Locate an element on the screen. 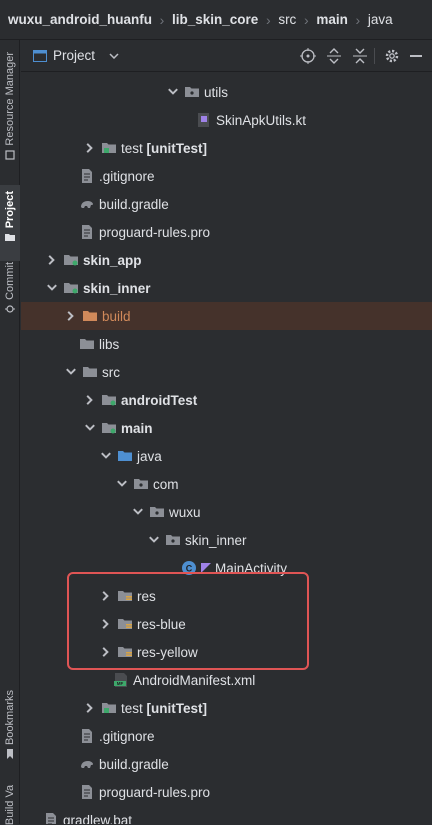 This screenshot has width=432, height=825. tree-label-build-gradle-2: build.gradle is located at coordinates (134, 764).